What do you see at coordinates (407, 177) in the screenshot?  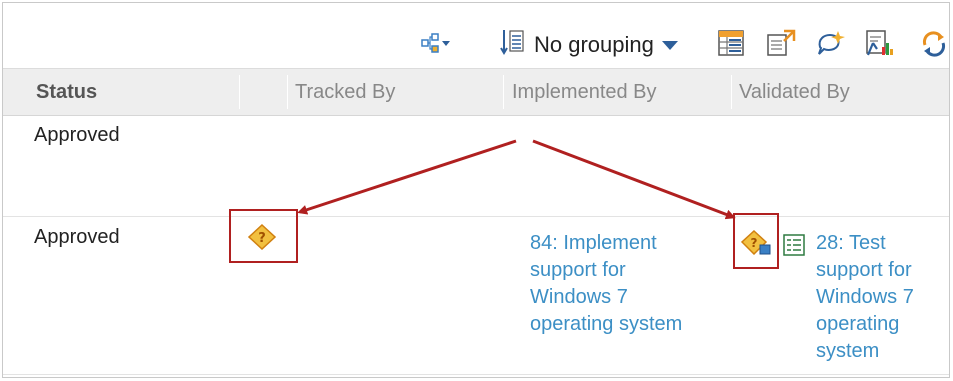 I see `arrow-to-tracked-by` at bounding box center [407, 177].